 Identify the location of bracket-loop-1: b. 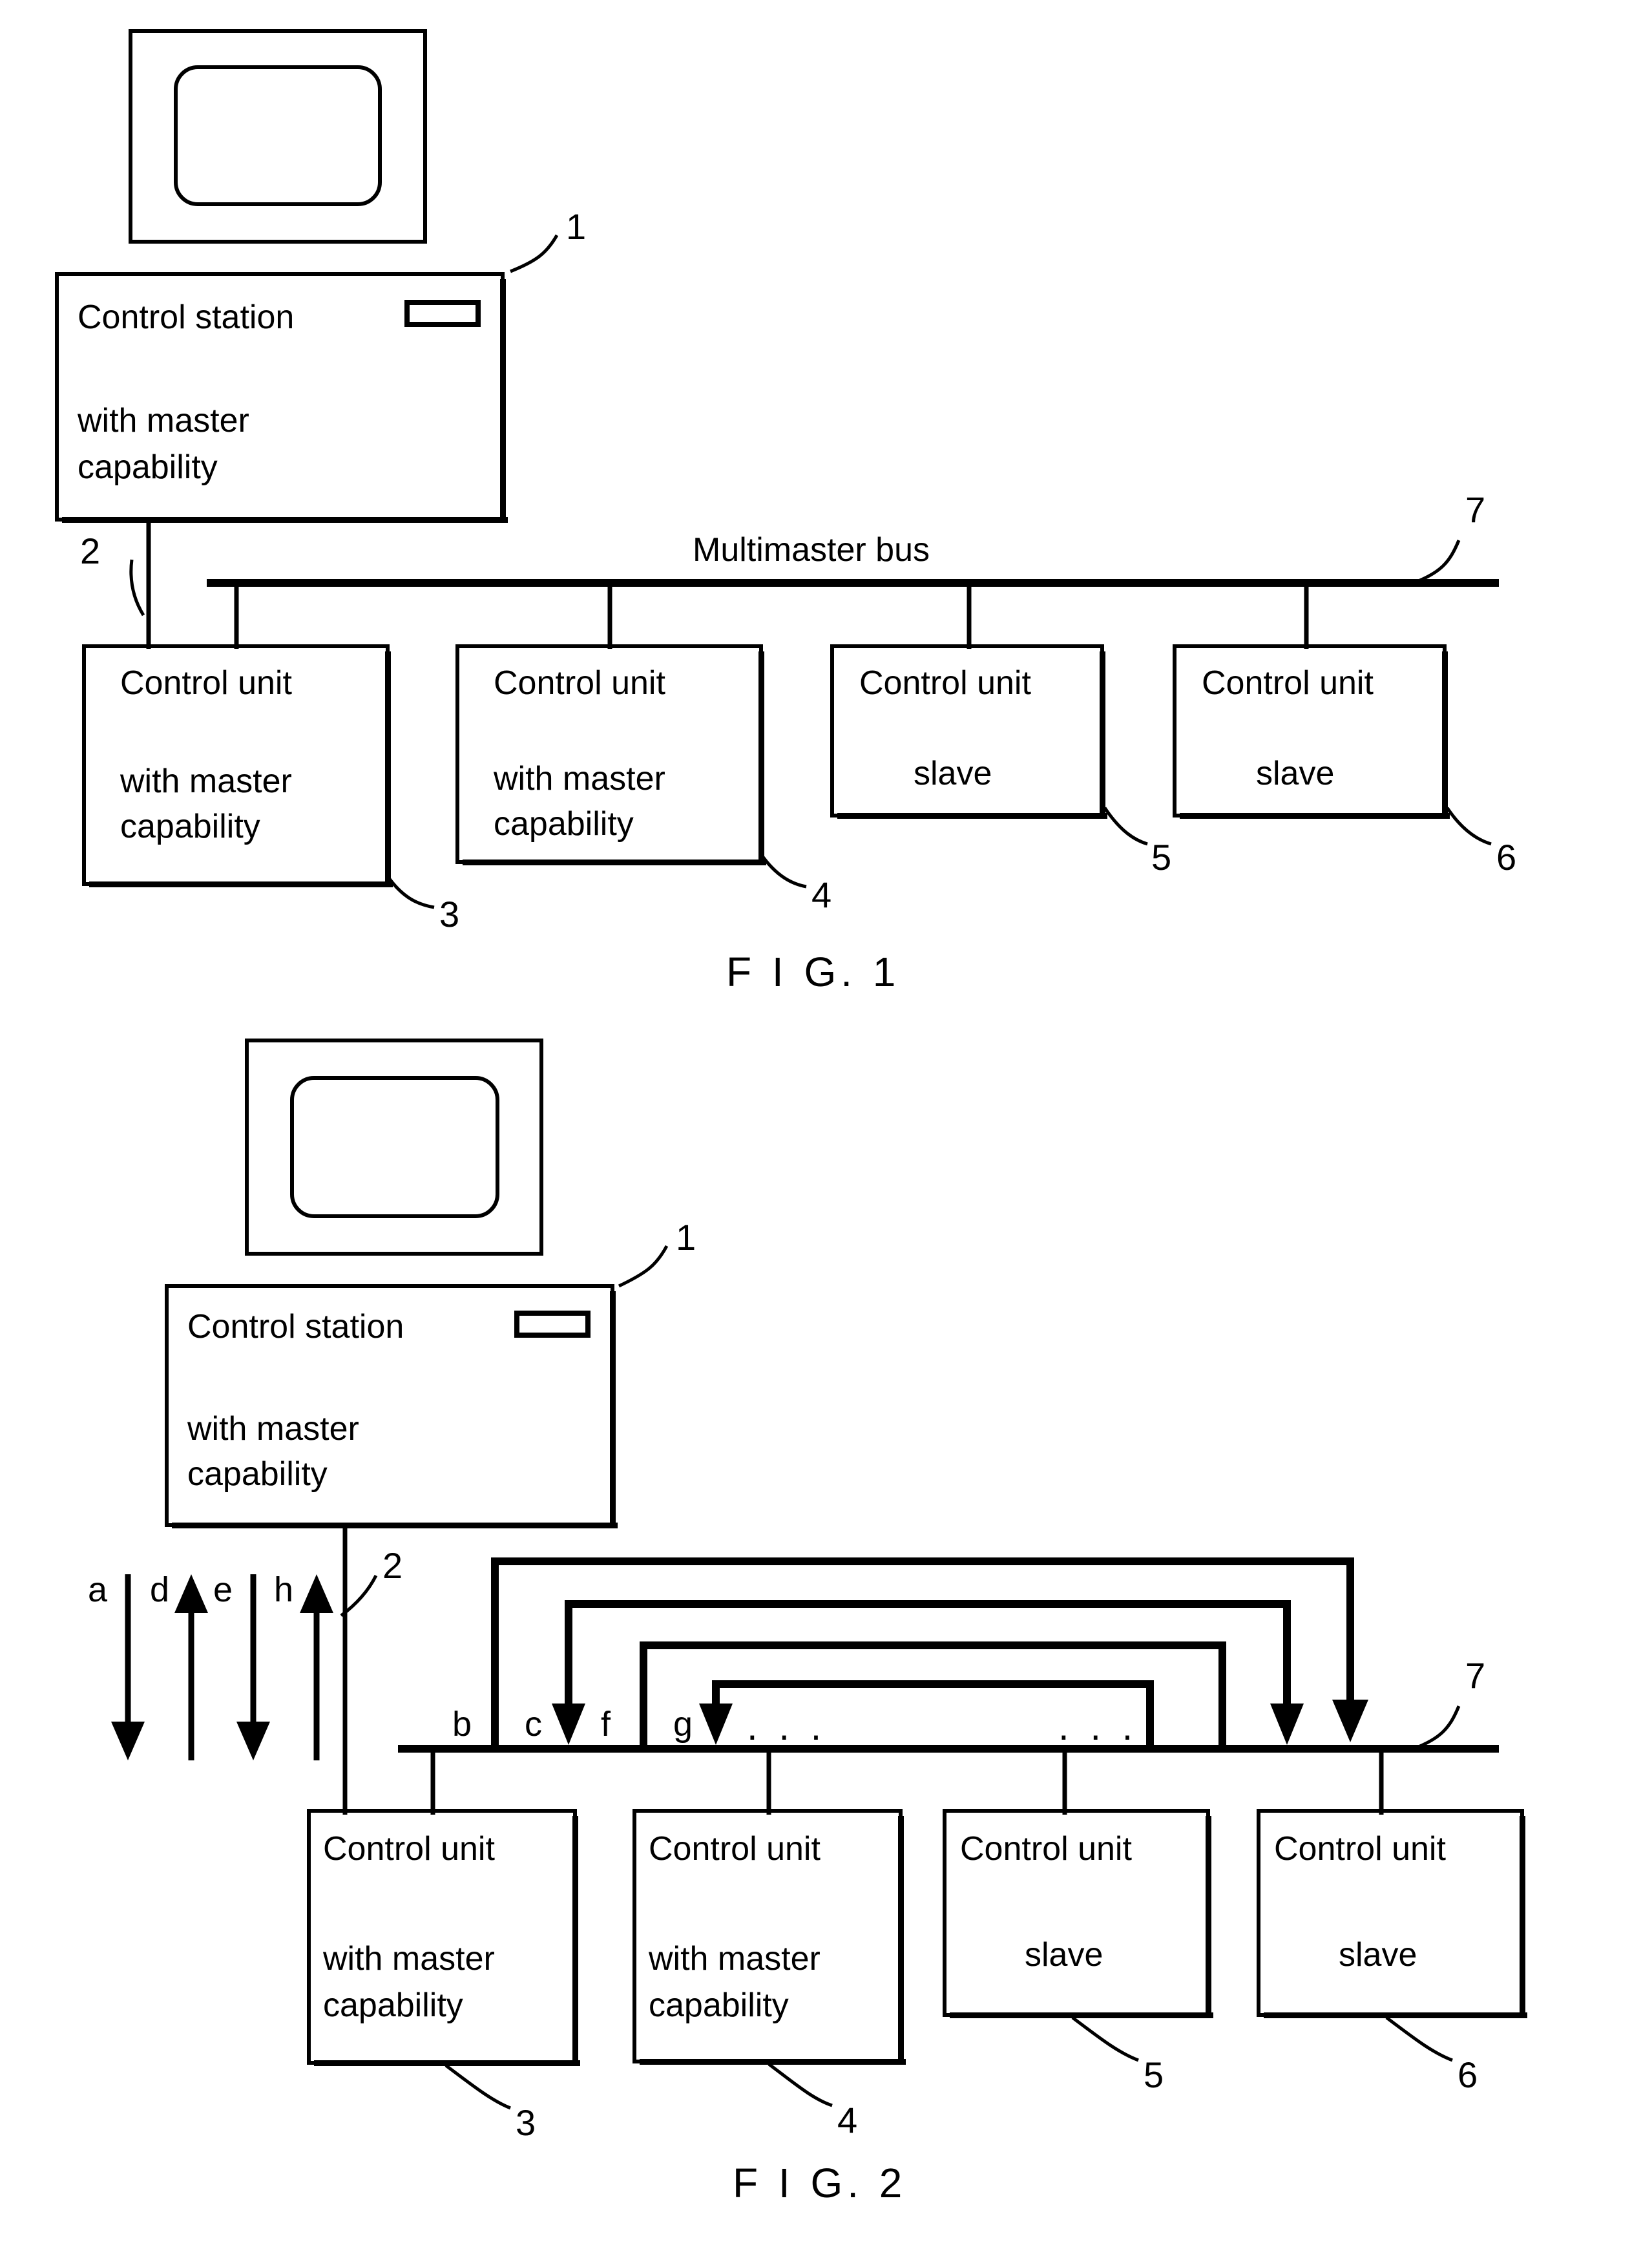
(910, 1653).